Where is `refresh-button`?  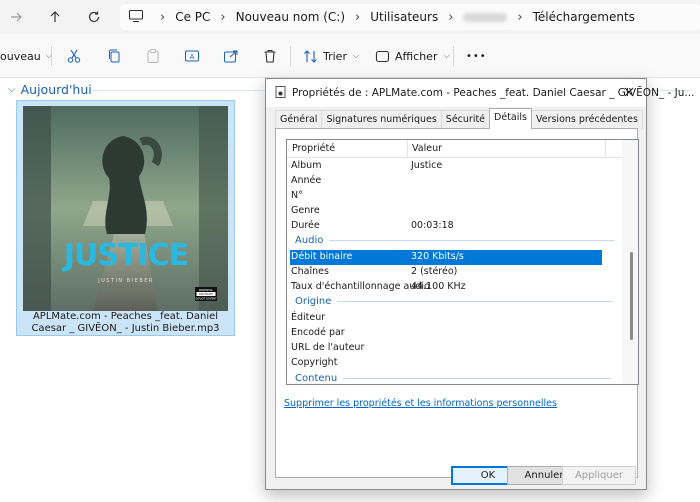
refresh-button is located at coordinates (94, 17).